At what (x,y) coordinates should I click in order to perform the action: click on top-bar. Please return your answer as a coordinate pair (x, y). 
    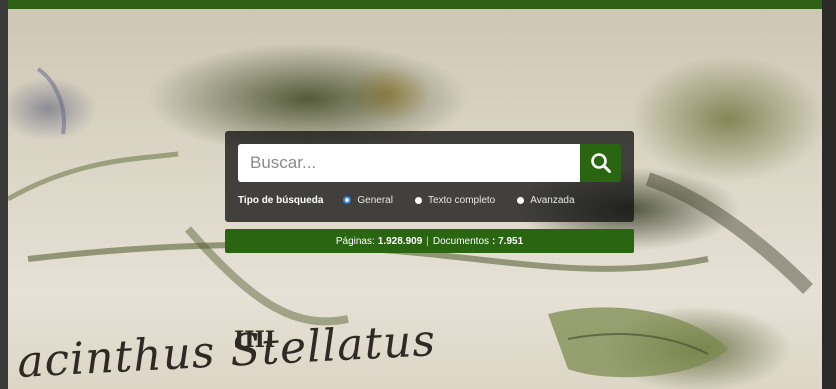
    Looking at the image, I should click on (418, 4).